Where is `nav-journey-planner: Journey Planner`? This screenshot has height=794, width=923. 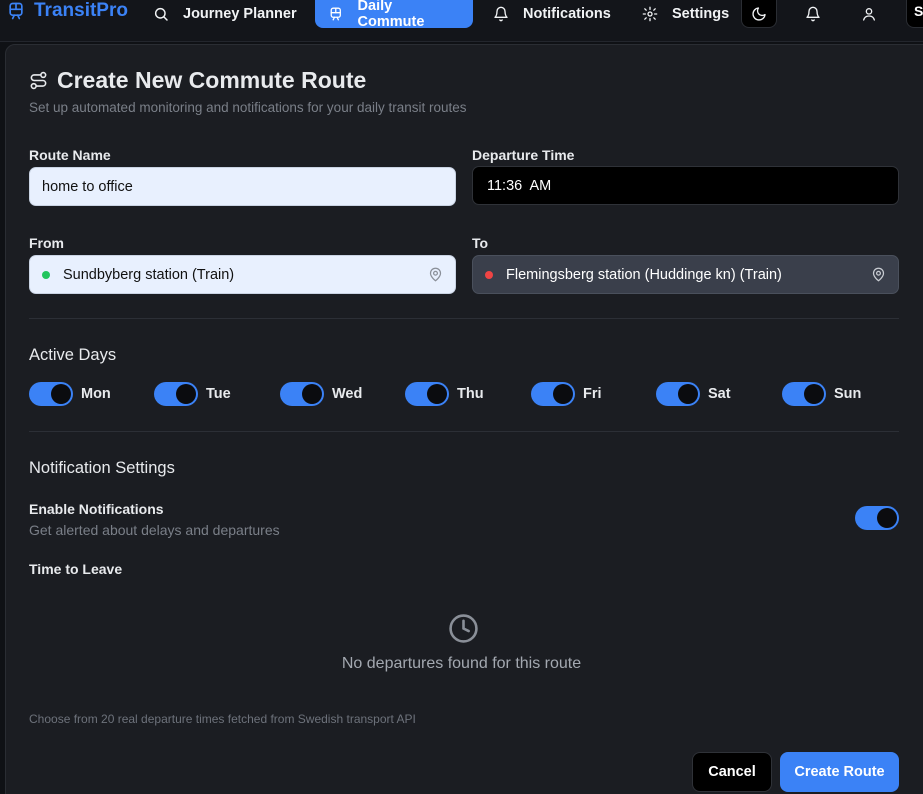 nav-journey-planner: Journey Planner is located at coordinates (225, 14).